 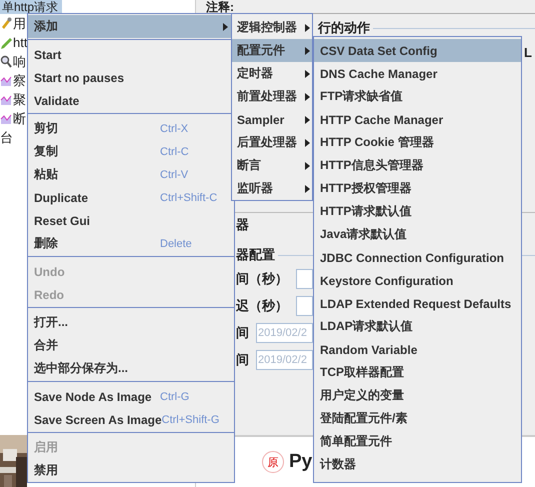 I want to click on menu-item: JDBC Connection Configuration, so click(x=417, y=257).